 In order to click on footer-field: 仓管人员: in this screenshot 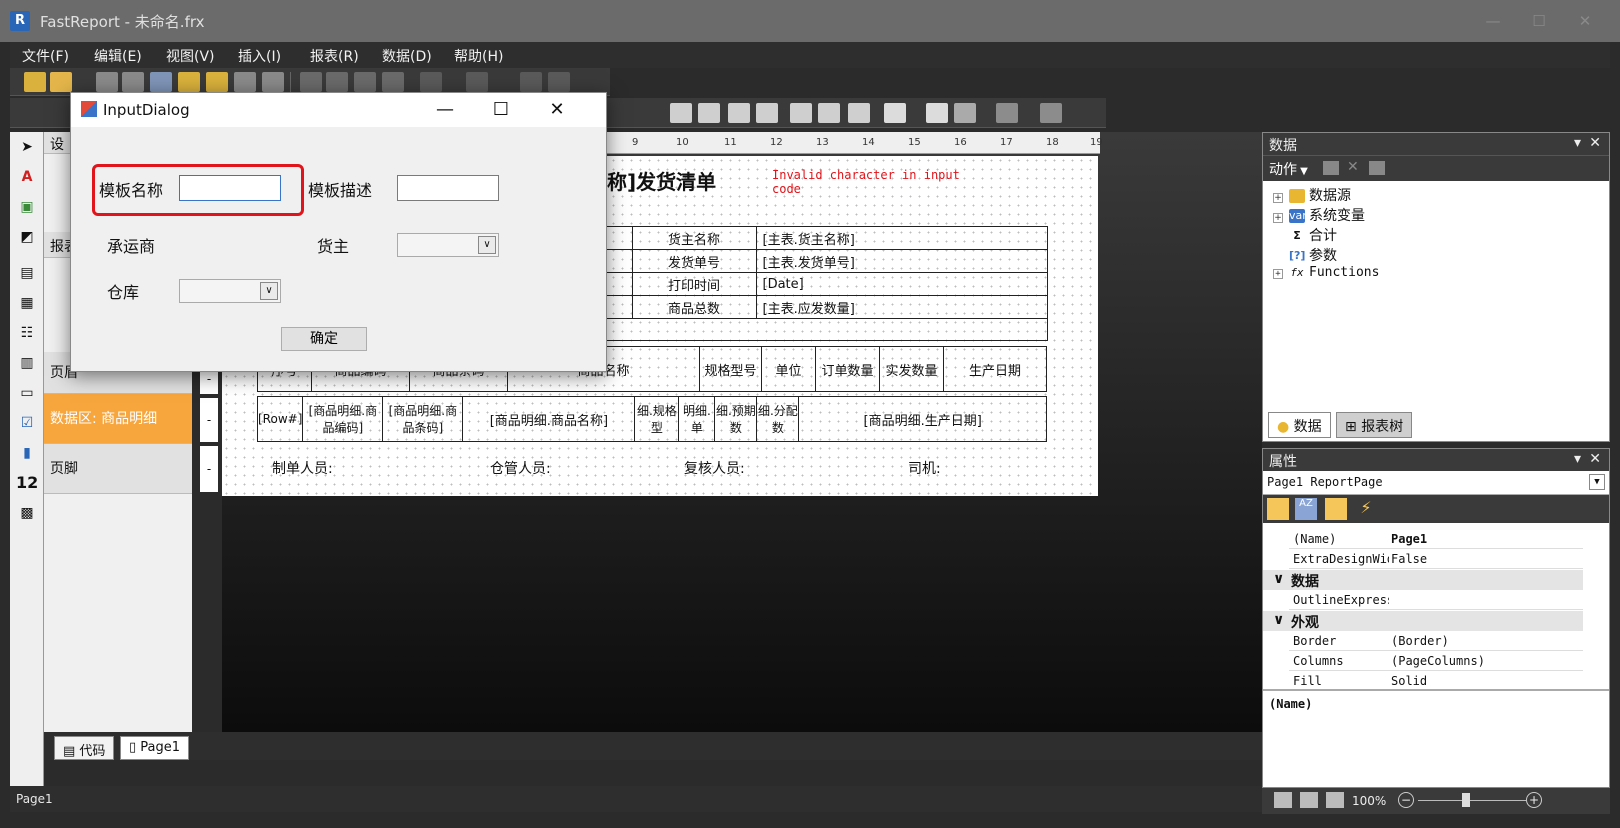, I will do `click(520, 468)`.